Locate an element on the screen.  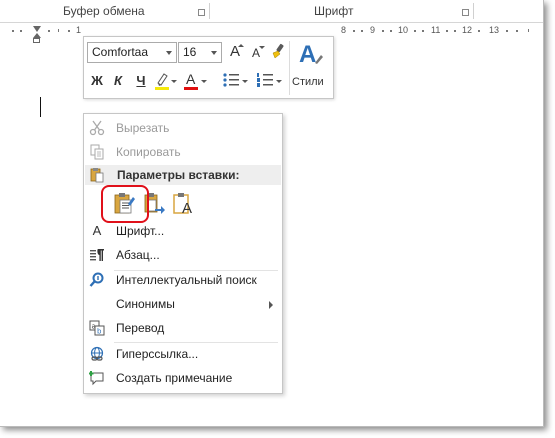
font-icon: A is located at coordinates (97, 230).